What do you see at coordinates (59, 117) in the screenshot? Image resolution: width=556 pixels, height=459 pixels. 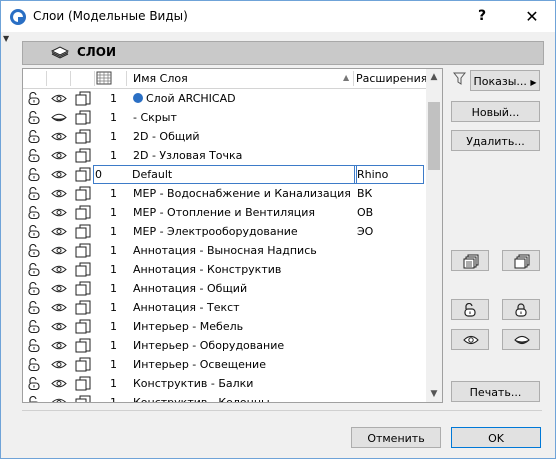 I see `eye-closed-icon` at bounding box center [59, 117].